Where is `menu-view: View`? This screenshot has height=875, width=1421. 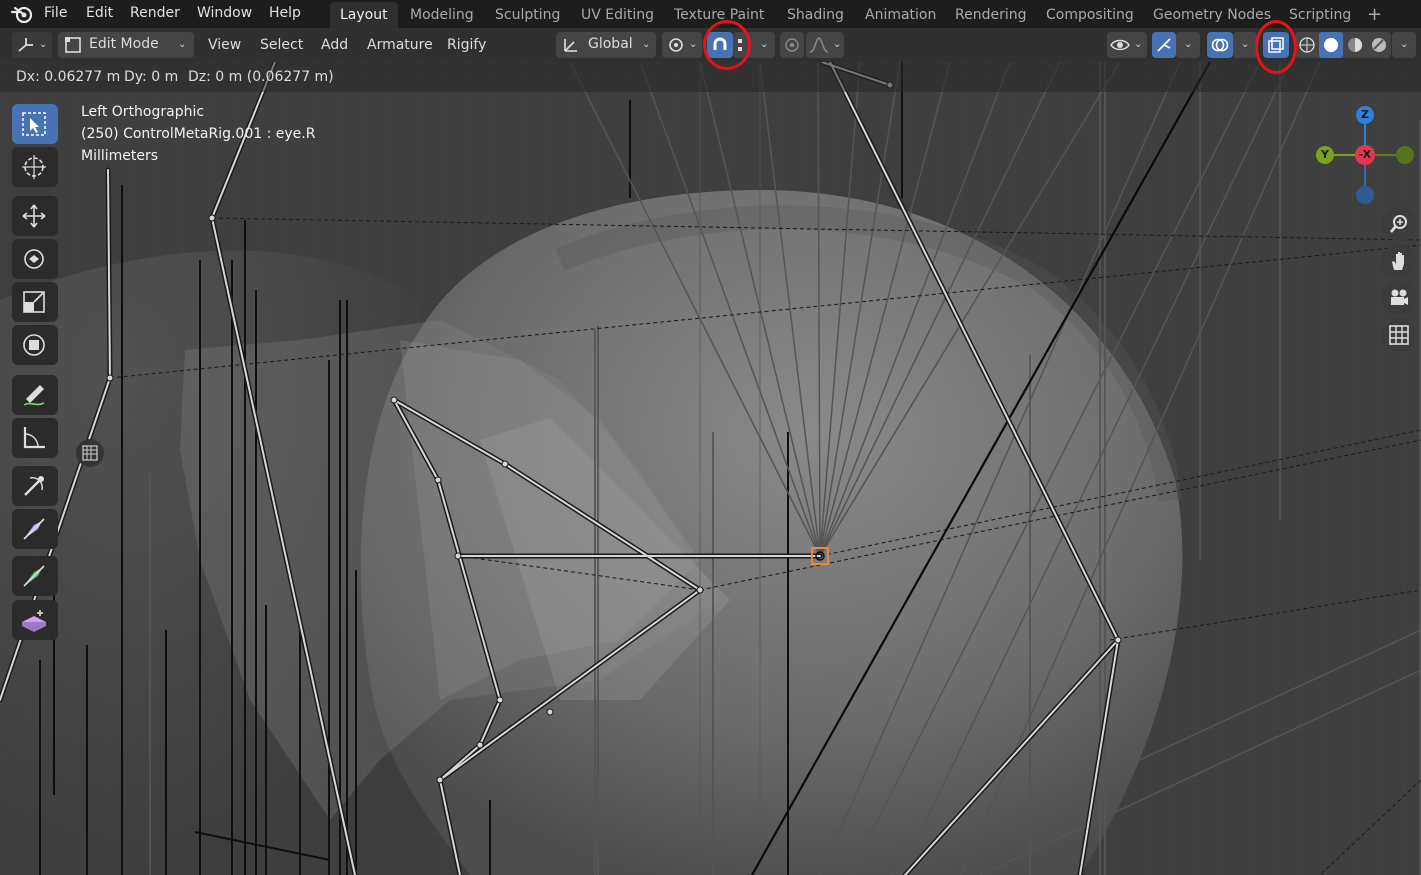
menu-view: View is located at coordinates (224, 45).